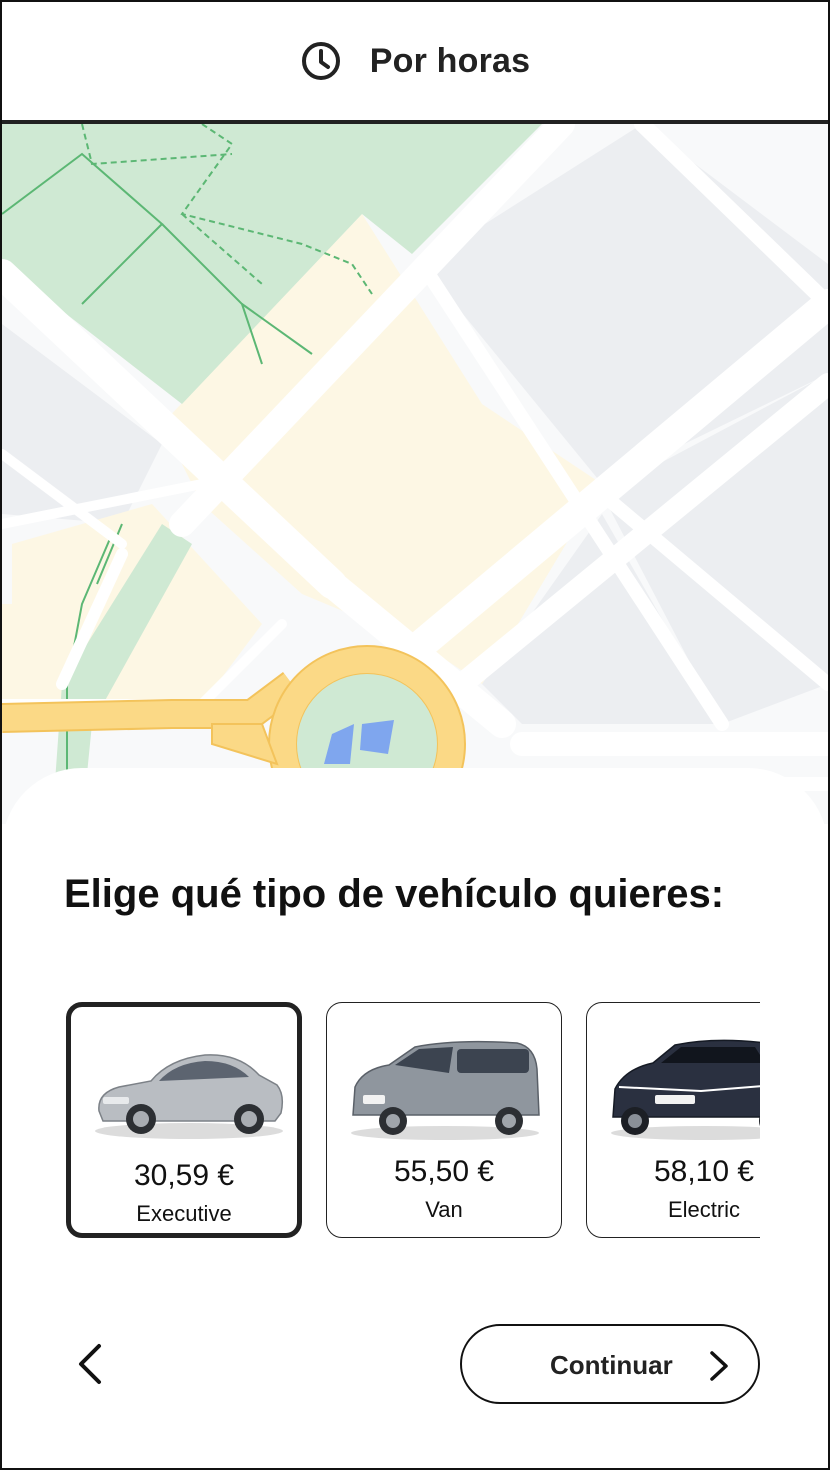  What do you see at coordinates (184, 1213) in the screenshot?
I see `vehicle-label: Executive` at bounding box center [184, 1213].